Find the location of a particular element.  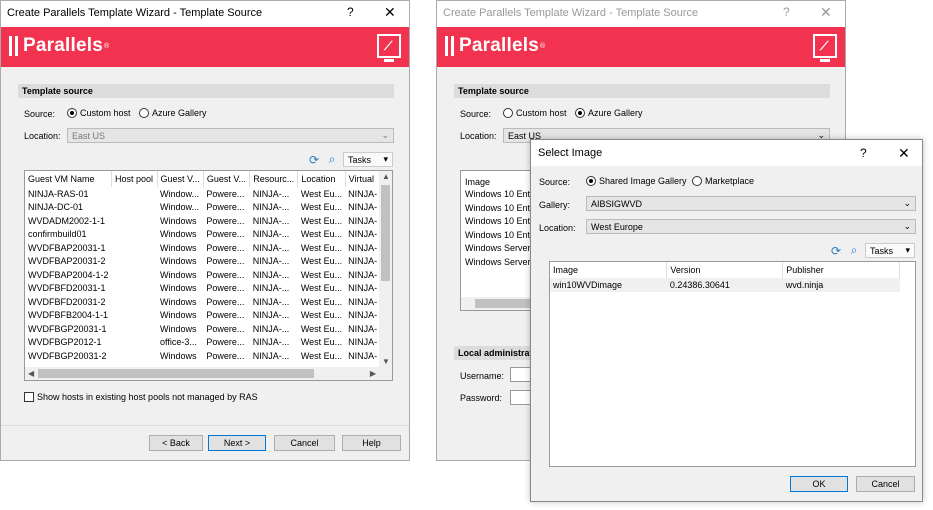

column-header: Version is located at coordinates (725, 270).